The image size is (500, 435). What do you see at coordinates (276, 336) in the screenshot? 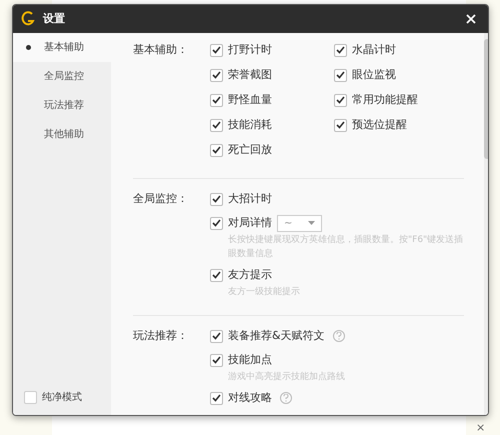
I see `option-label: 装备推荐&天赋符文` at bounding box center [276, 336].